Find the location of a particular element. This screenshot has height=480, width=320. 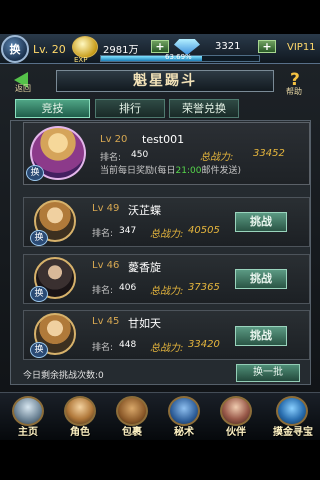

nav-spellbook: 秘术 is located at coordinates (184, 416).